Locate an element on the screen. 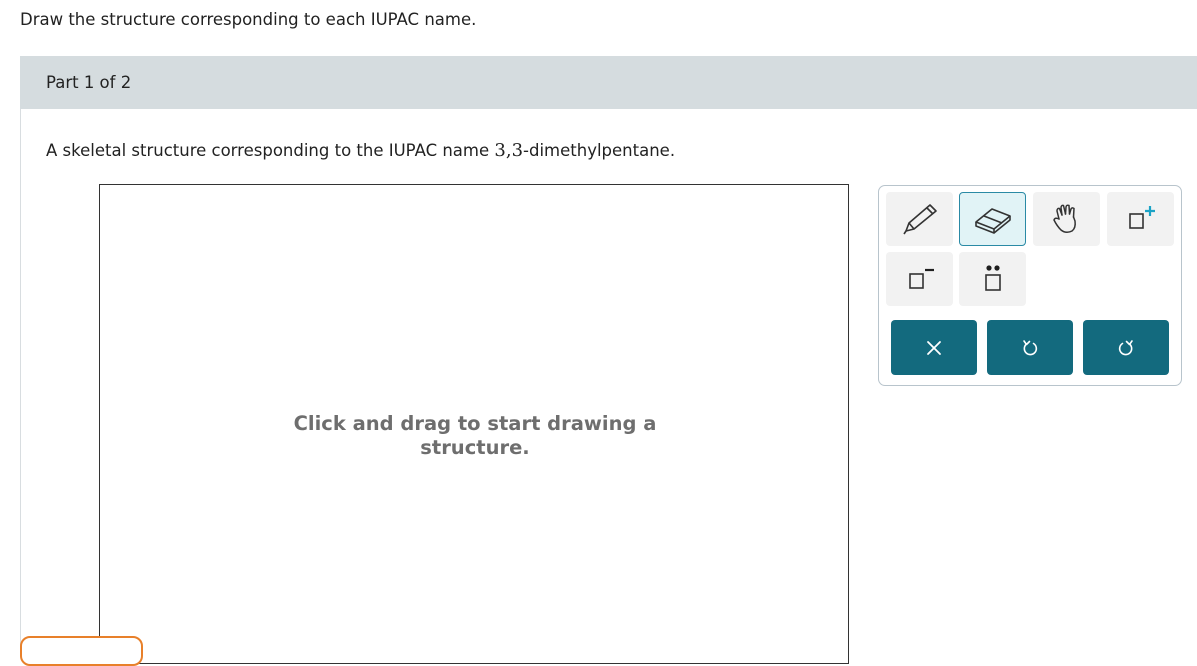 Image resolution: width=1197 pixels, height=666 pixels. part-navigation-tab is located at coordinates (81, 651).